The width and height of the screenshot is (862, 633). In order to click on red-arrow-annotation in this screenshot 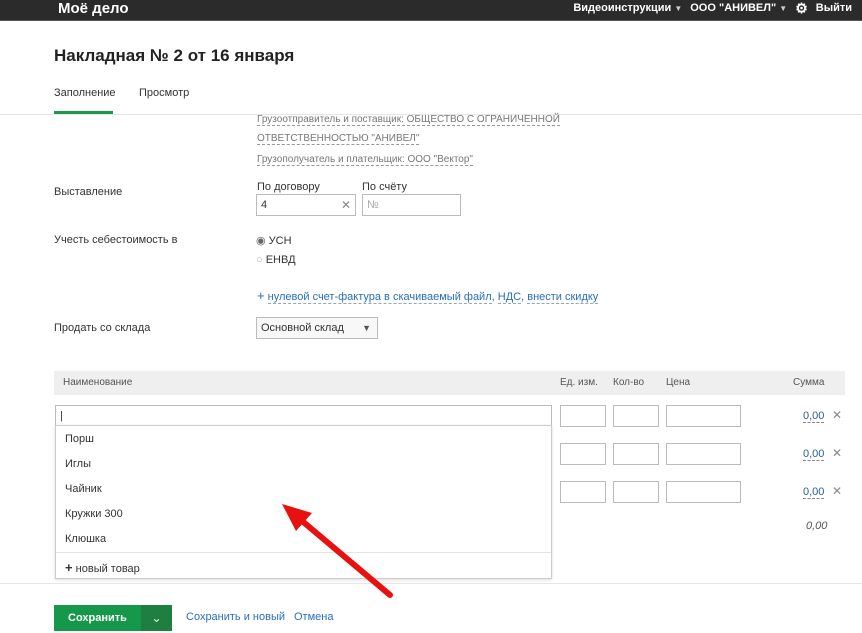, I will do `click(337, 551)`.